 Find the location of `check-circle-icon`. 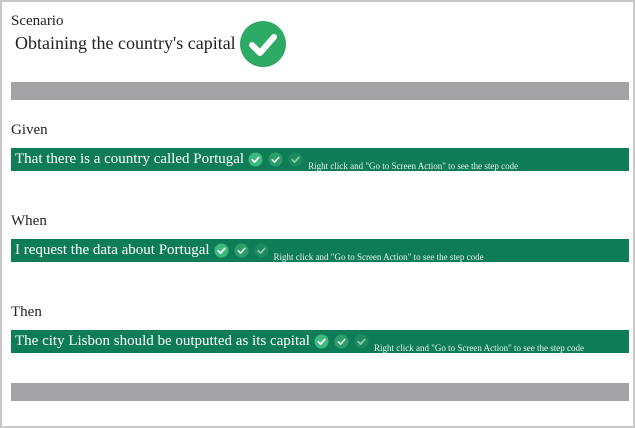

check-circle-icon is located at coordinates (263, 44).